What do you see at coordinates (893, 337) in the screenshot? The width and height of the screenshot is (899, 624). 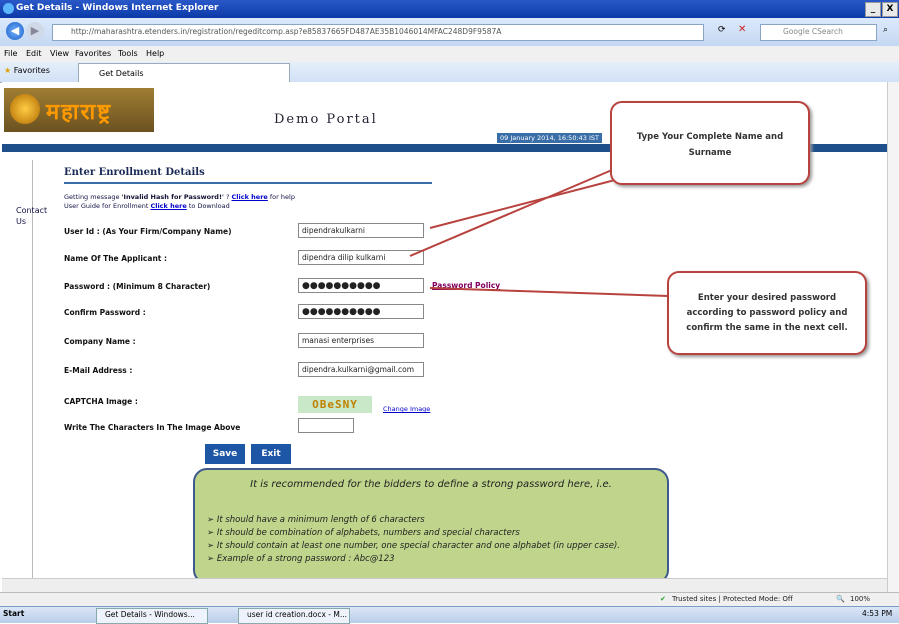 I see `vertical-scrollbar` at bounding box center [893, 337].